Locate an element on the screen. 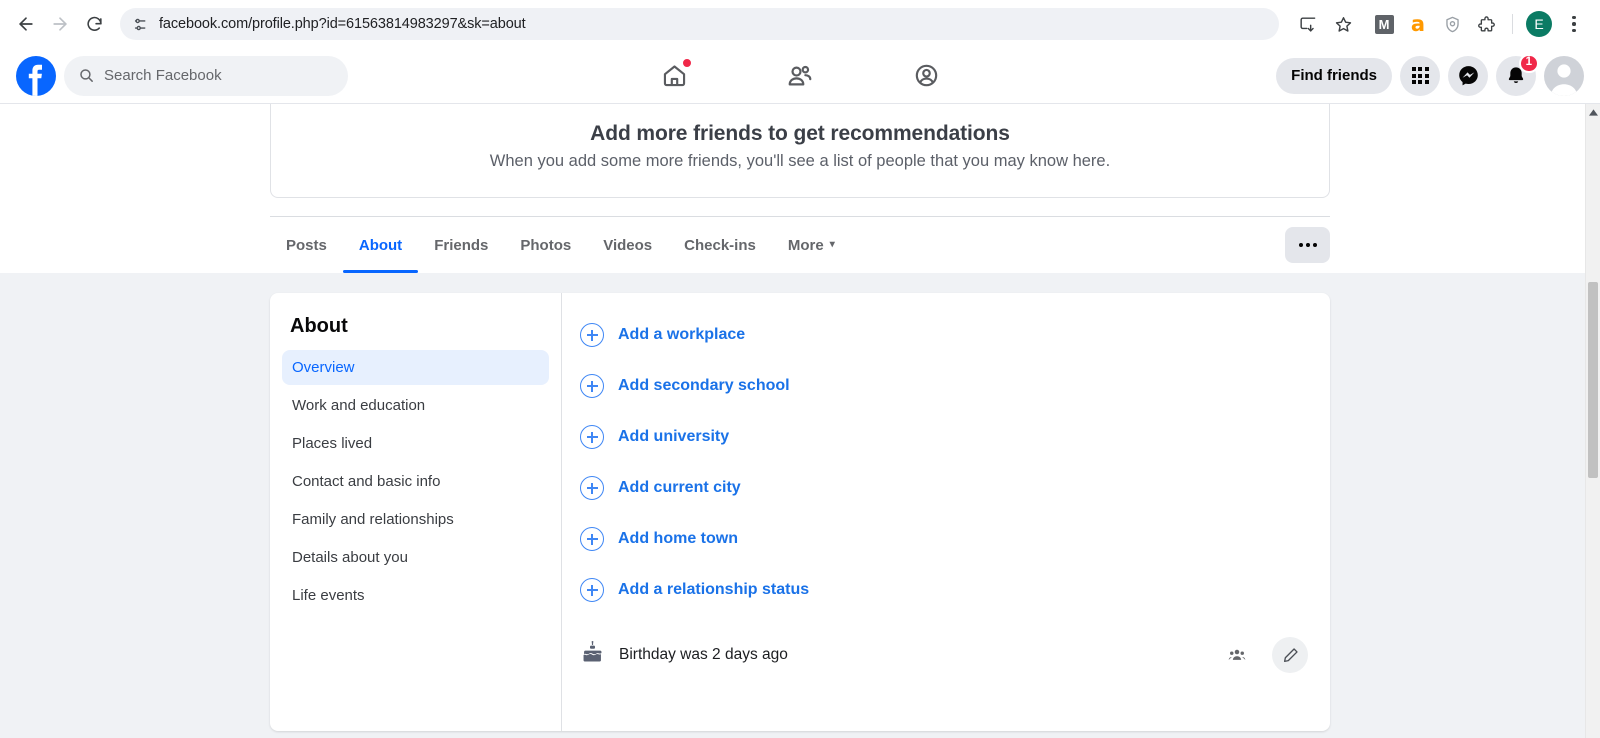  grid-menu-icon is located at coordinates (1420, 75).